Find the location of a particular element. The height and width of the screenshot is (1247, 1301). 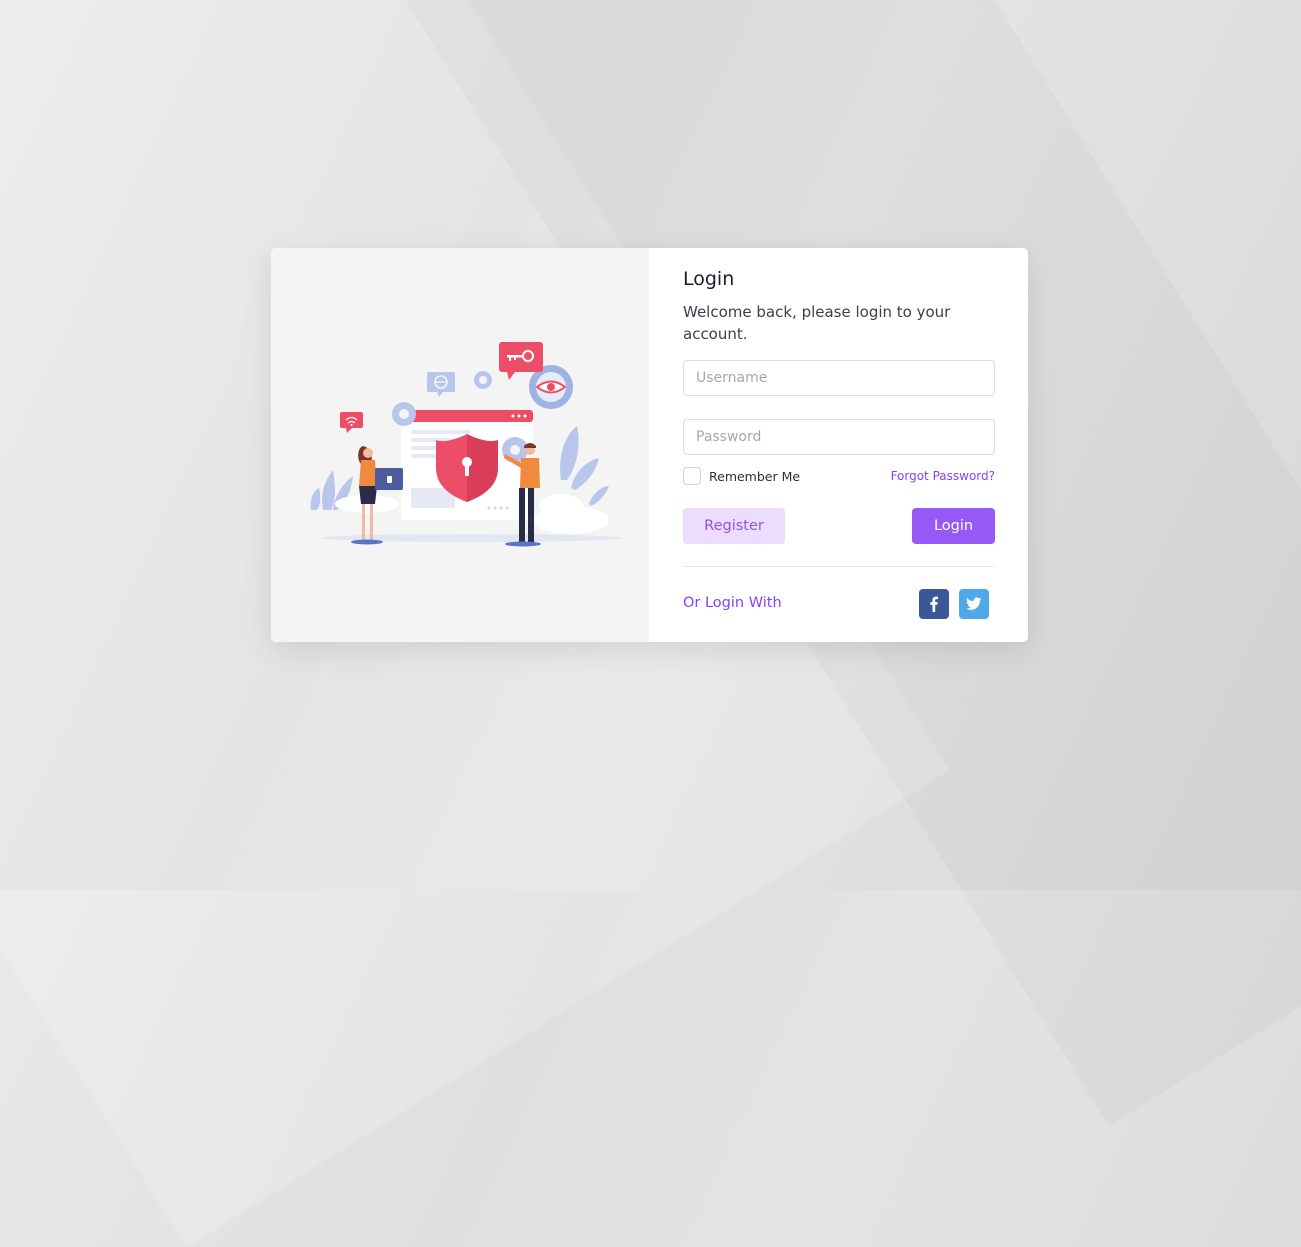

security-illustration is located at coordinates (465, 444).